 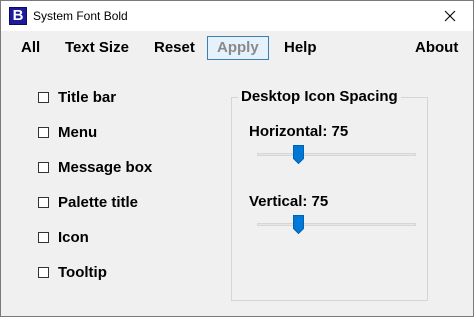 I want to click on vertical-spacing-slider, so click(x=336, y=225).